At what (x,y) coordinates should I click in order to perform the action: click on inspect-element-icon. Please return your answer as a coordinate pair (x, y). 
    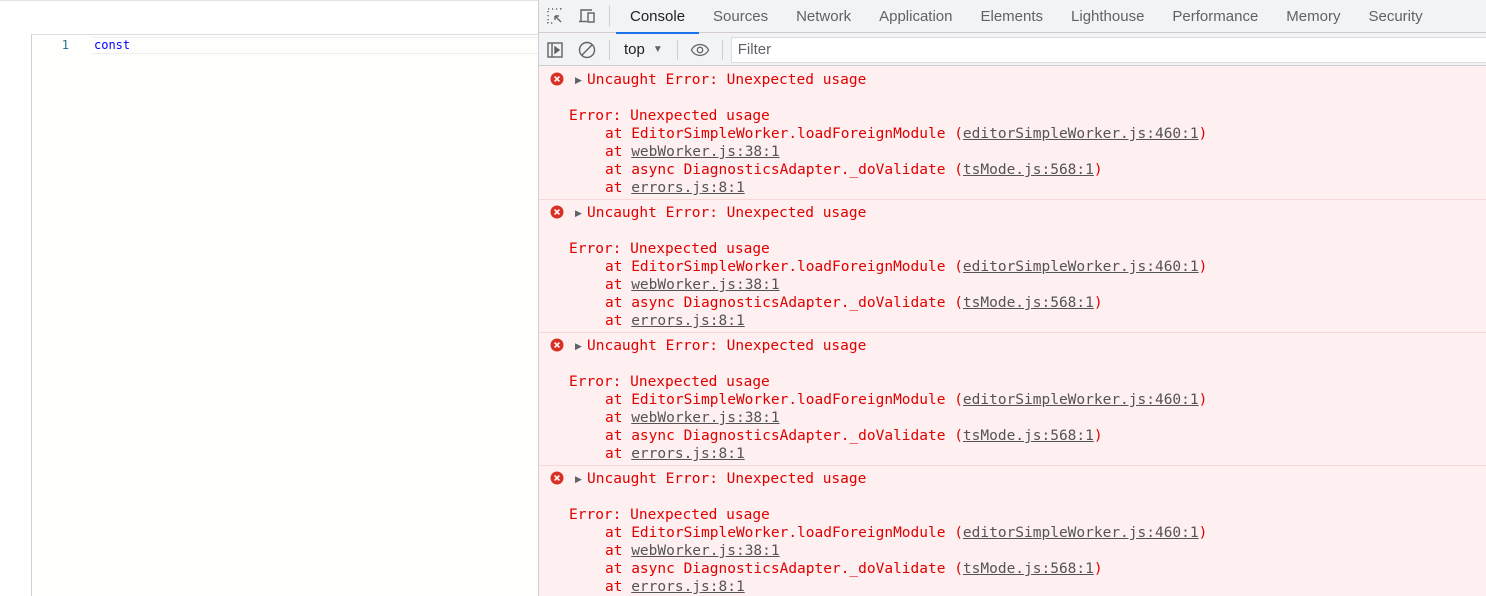
    Looking at the image, I should click on (555, 16).